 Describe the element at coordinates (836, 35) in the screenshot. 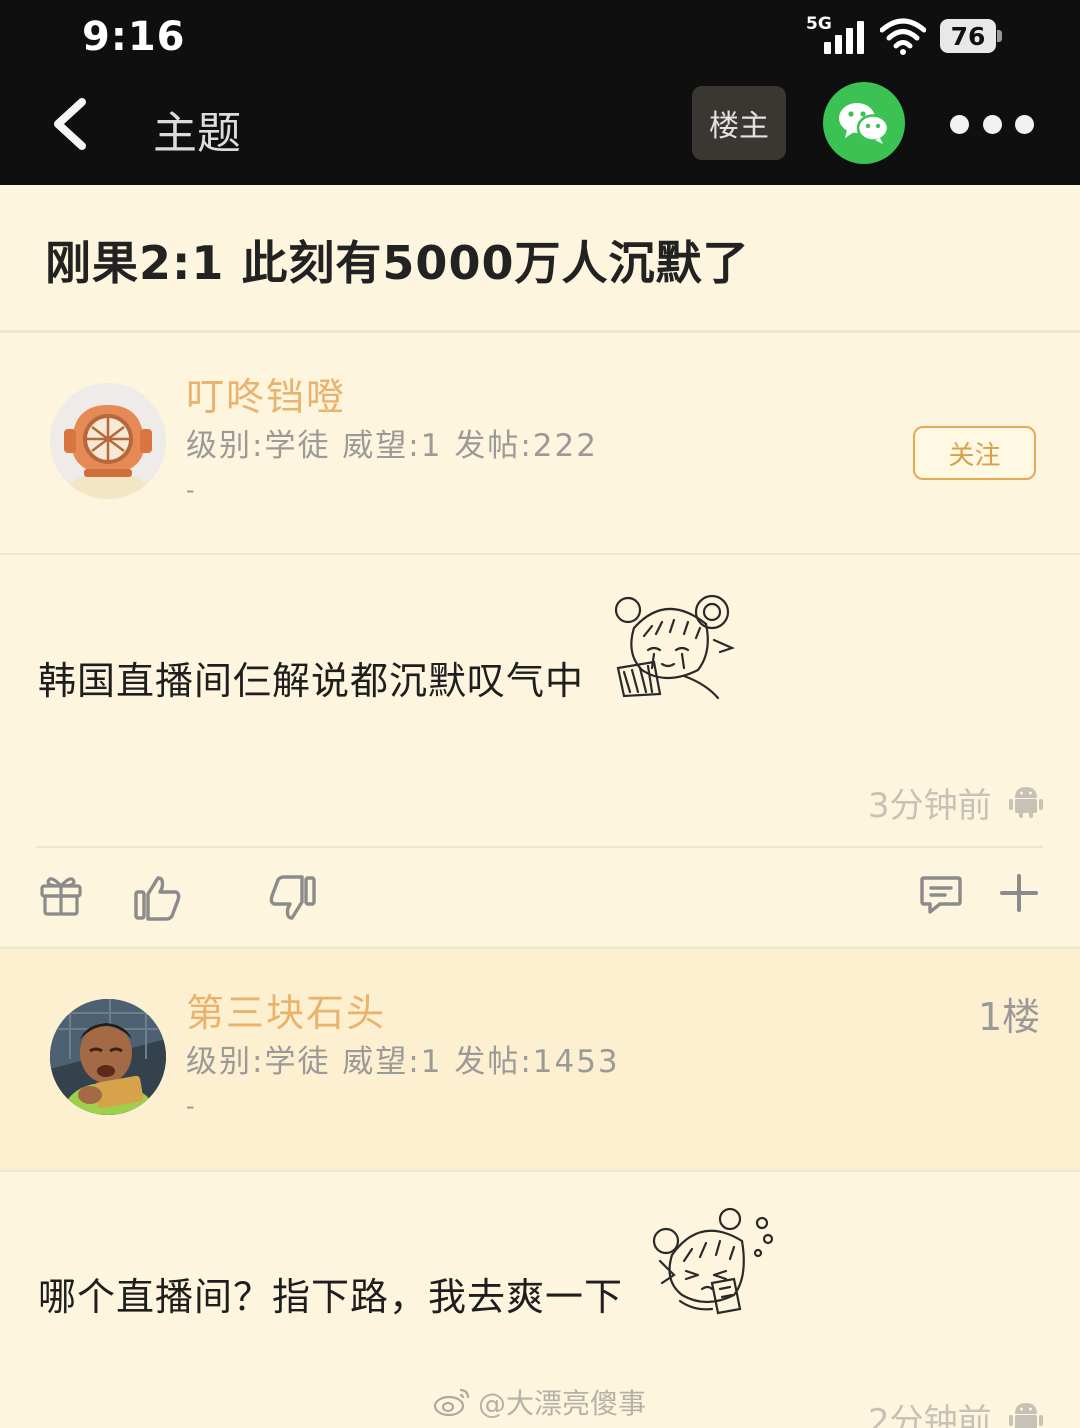

I see `cellular-signal-icon: 5G` at that location.